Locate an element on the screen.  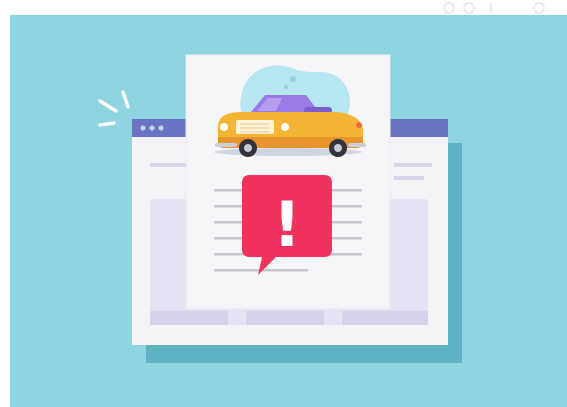
window-dots-icon is located at coordinates (152, 128).